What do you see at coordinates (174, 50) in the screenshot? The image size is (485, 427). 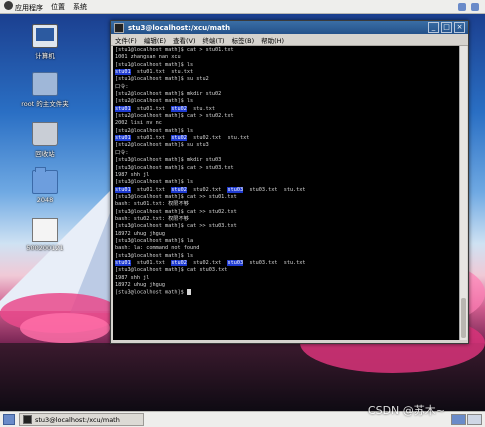 I see `terminal-text: [stu1@localhost math]$ cat > stu01.txt` at bounding box center [174, 50].